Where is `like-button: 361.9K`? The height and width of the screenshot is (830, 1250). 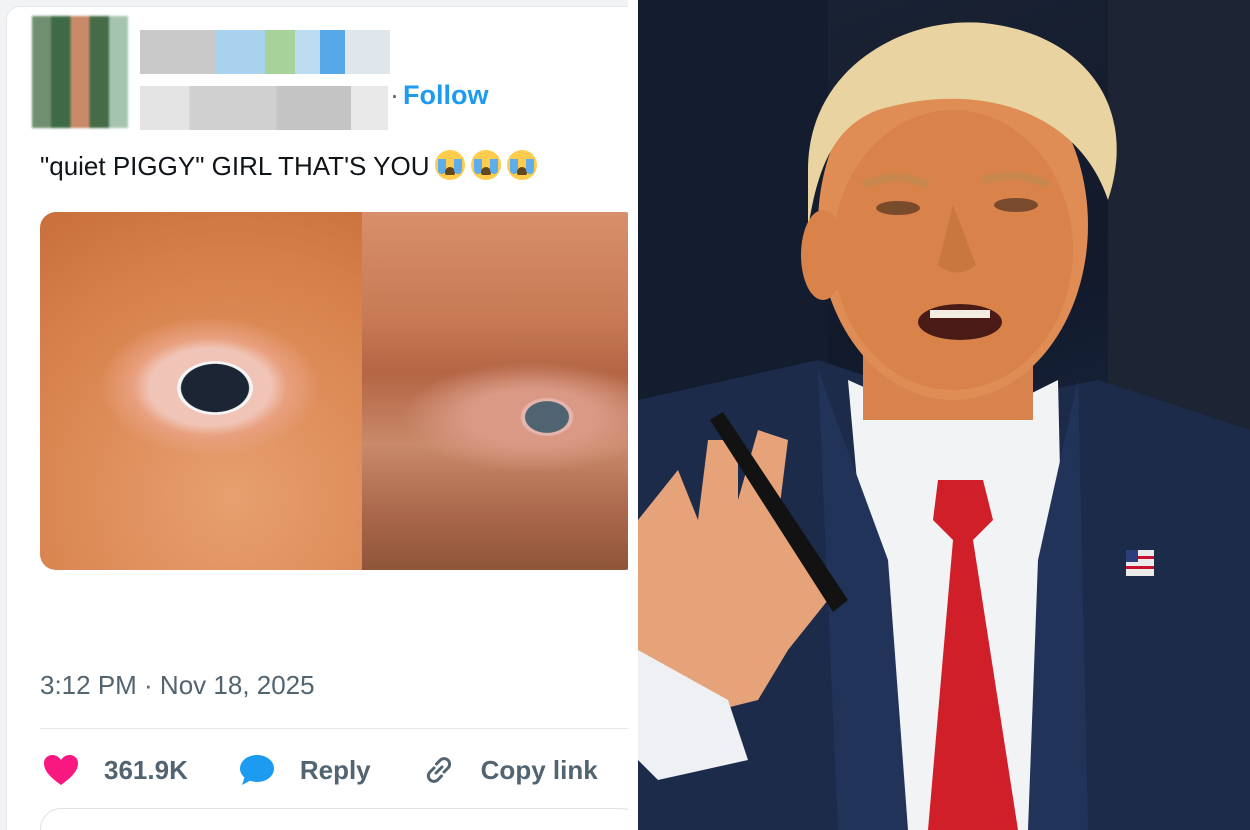
like-button: 361.9K is located at coordinates (115, 770).